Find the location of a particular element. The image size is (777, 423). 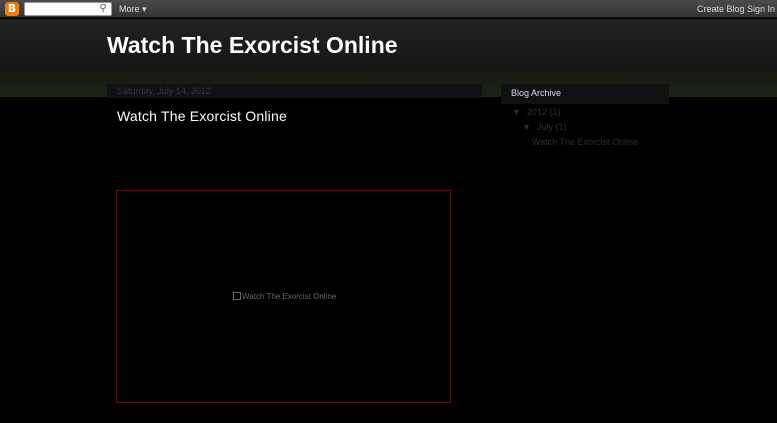

sign-in-link: Sign In is located at coordinates (761, 9).